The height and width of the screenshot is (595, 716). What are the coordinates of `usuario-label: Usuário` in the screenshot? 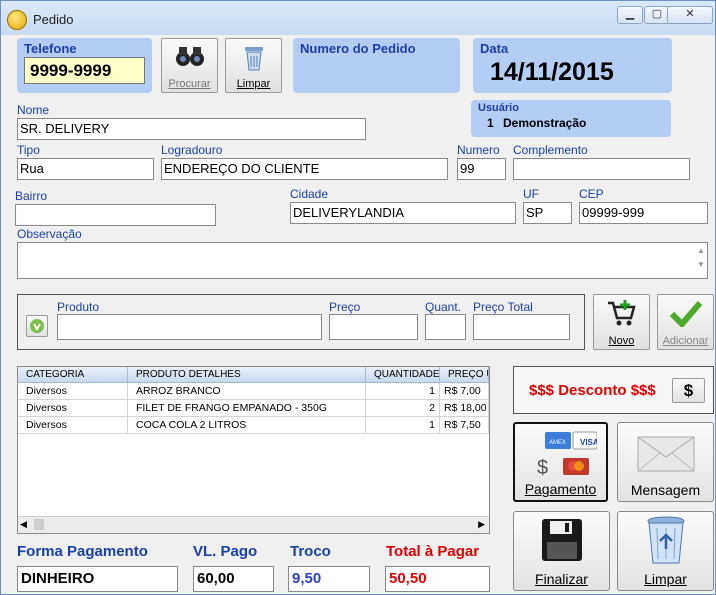 It's located at (498, 108).